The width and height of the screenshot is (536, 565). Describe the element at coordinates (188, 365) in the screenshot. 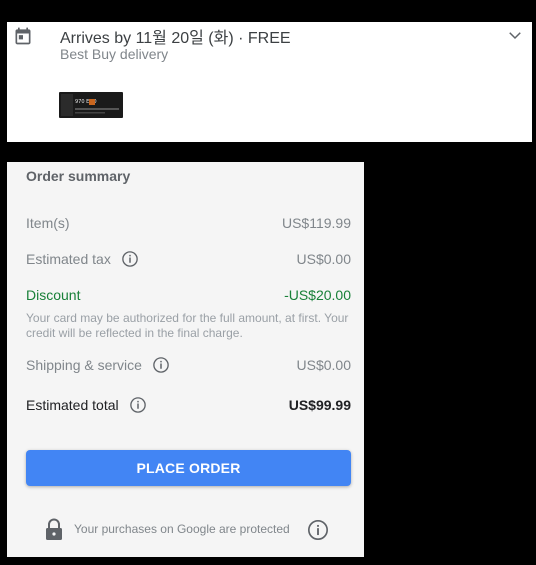

I see `shipping-row: Shipping & service US$0.00` at that location.